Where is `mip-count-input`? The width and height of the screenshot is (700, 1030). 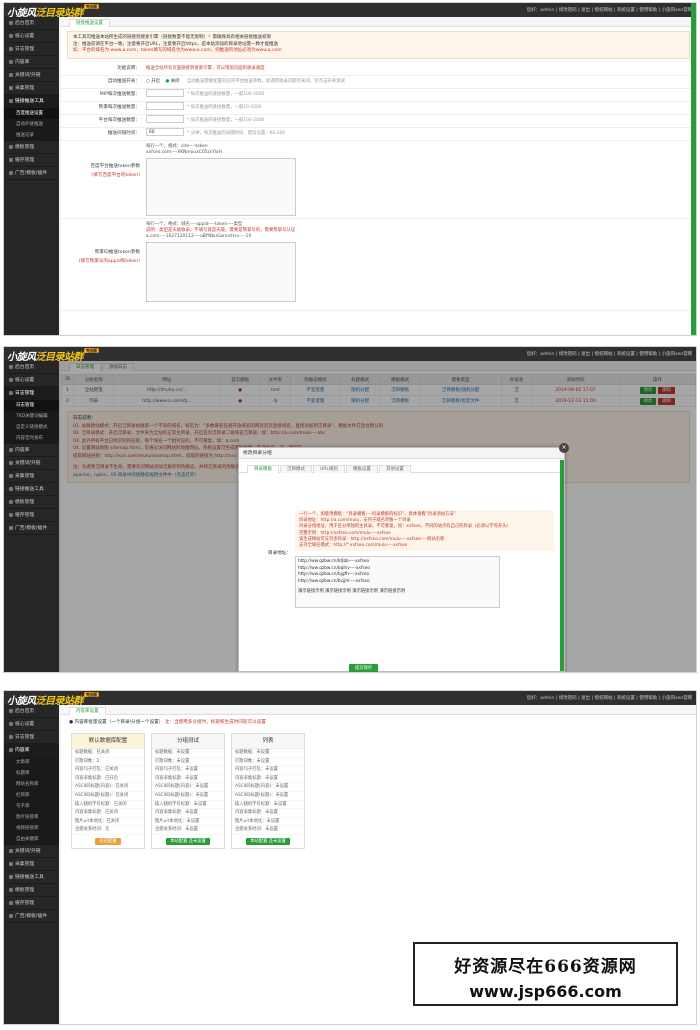 mip-count-input is located at coordinates (165, 93).